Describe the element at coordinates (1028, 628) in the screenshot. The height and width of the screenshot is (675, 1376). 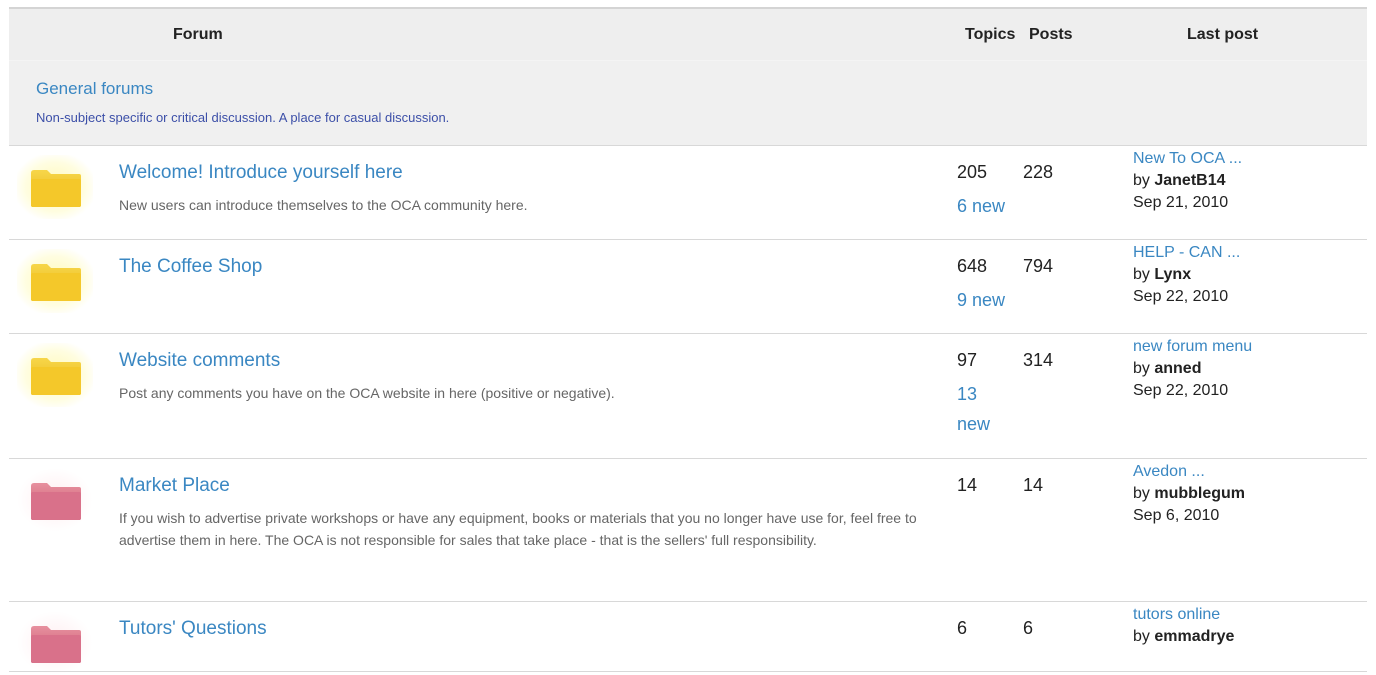
I see `posts-count: 6` at that location.